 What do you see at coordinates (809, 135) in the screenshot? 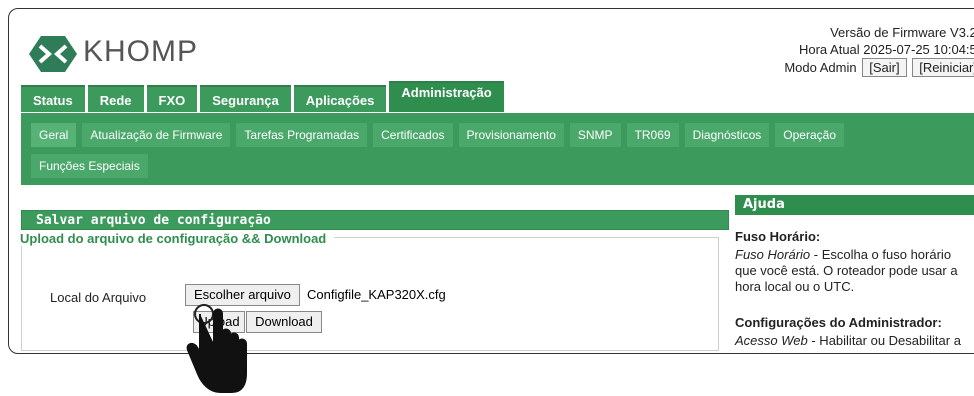
I see `subnav-operation: Operação` at bounding box center [809, 135].